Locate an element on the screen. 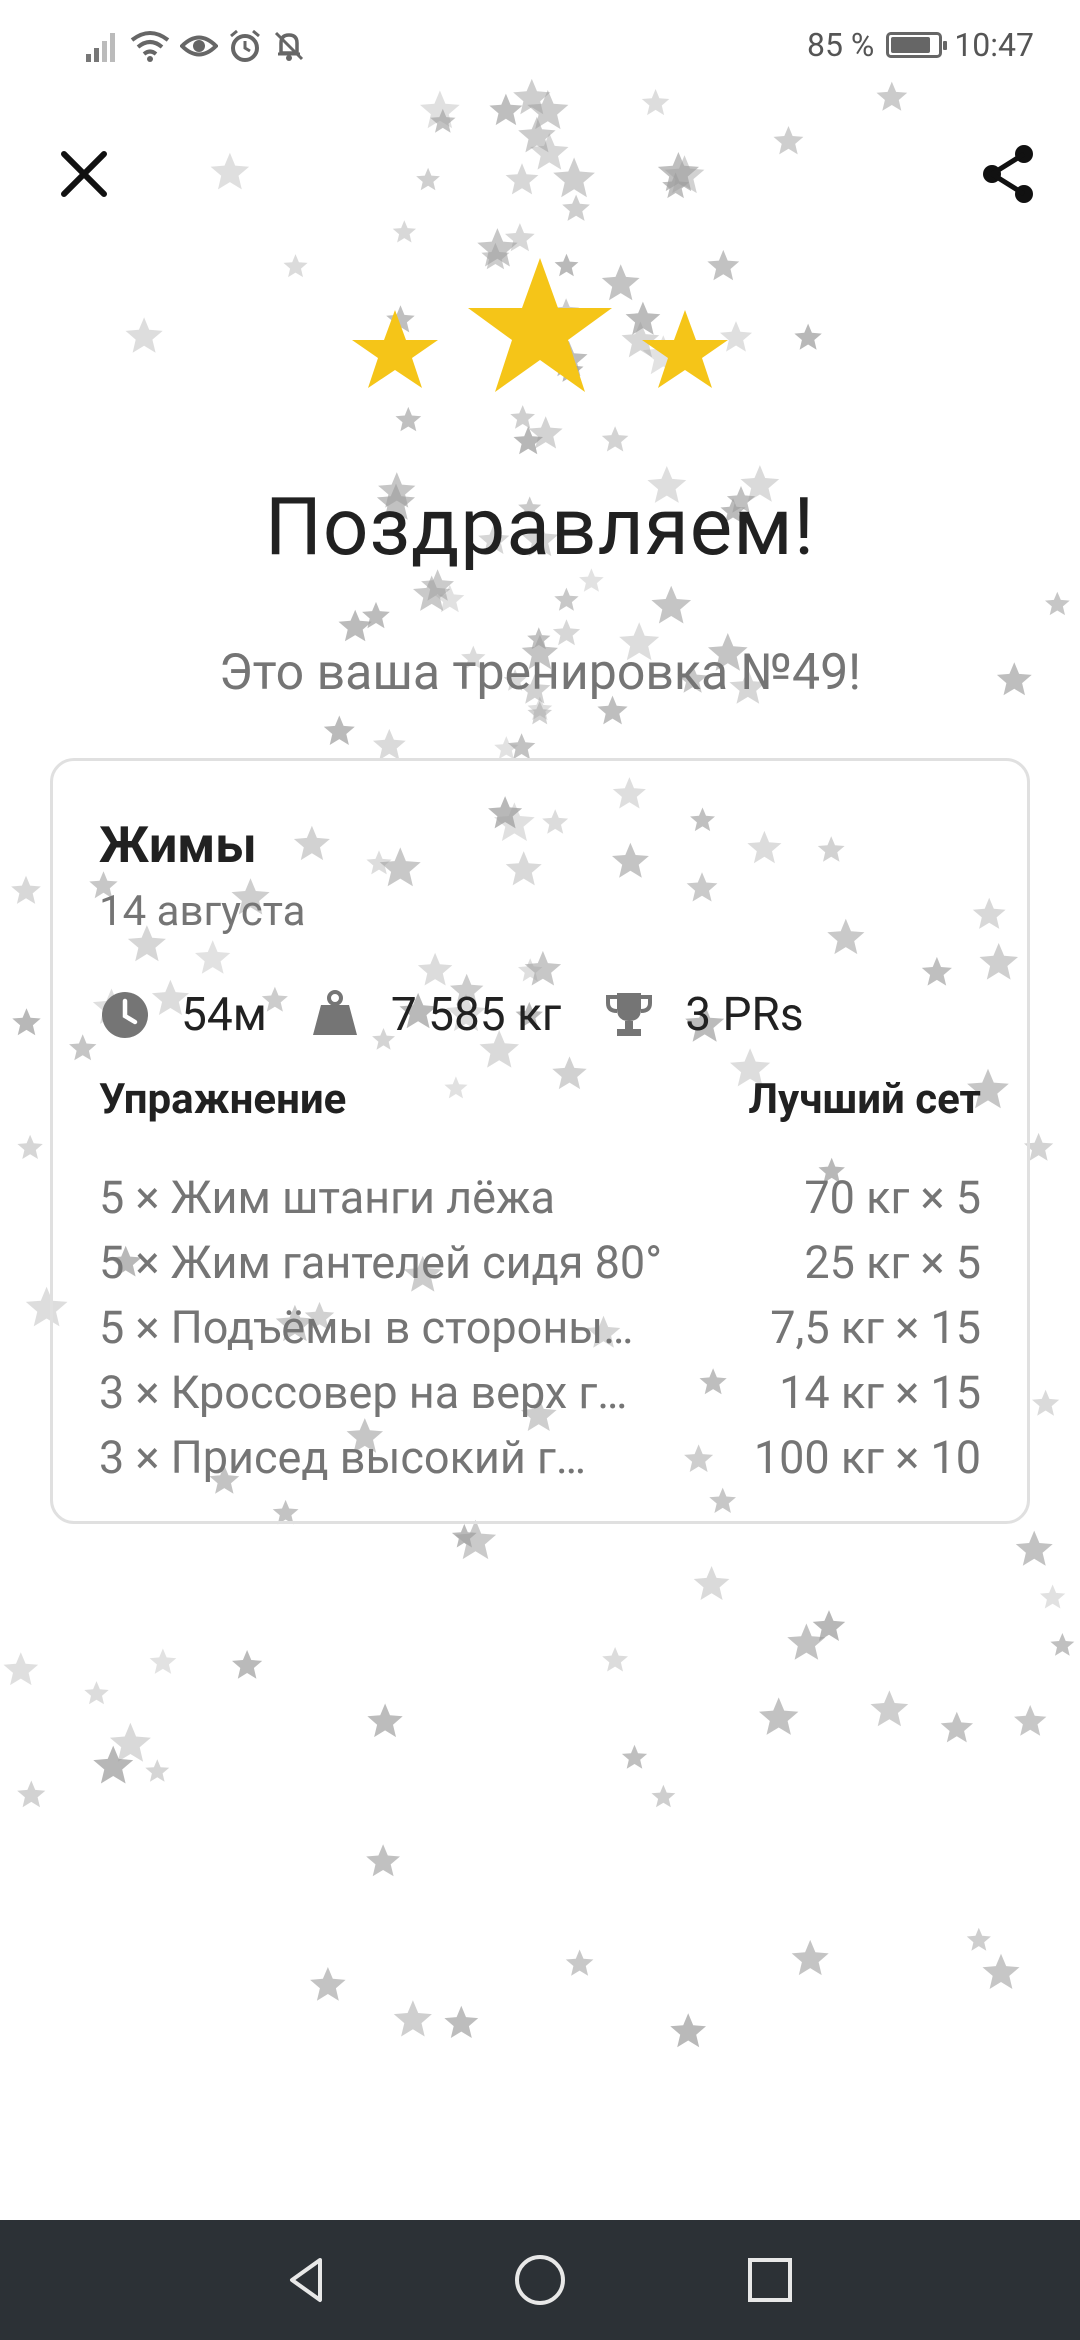 This screenshot has height=2340, width=1080. recents-icon is located at coordinates (770, 2280).